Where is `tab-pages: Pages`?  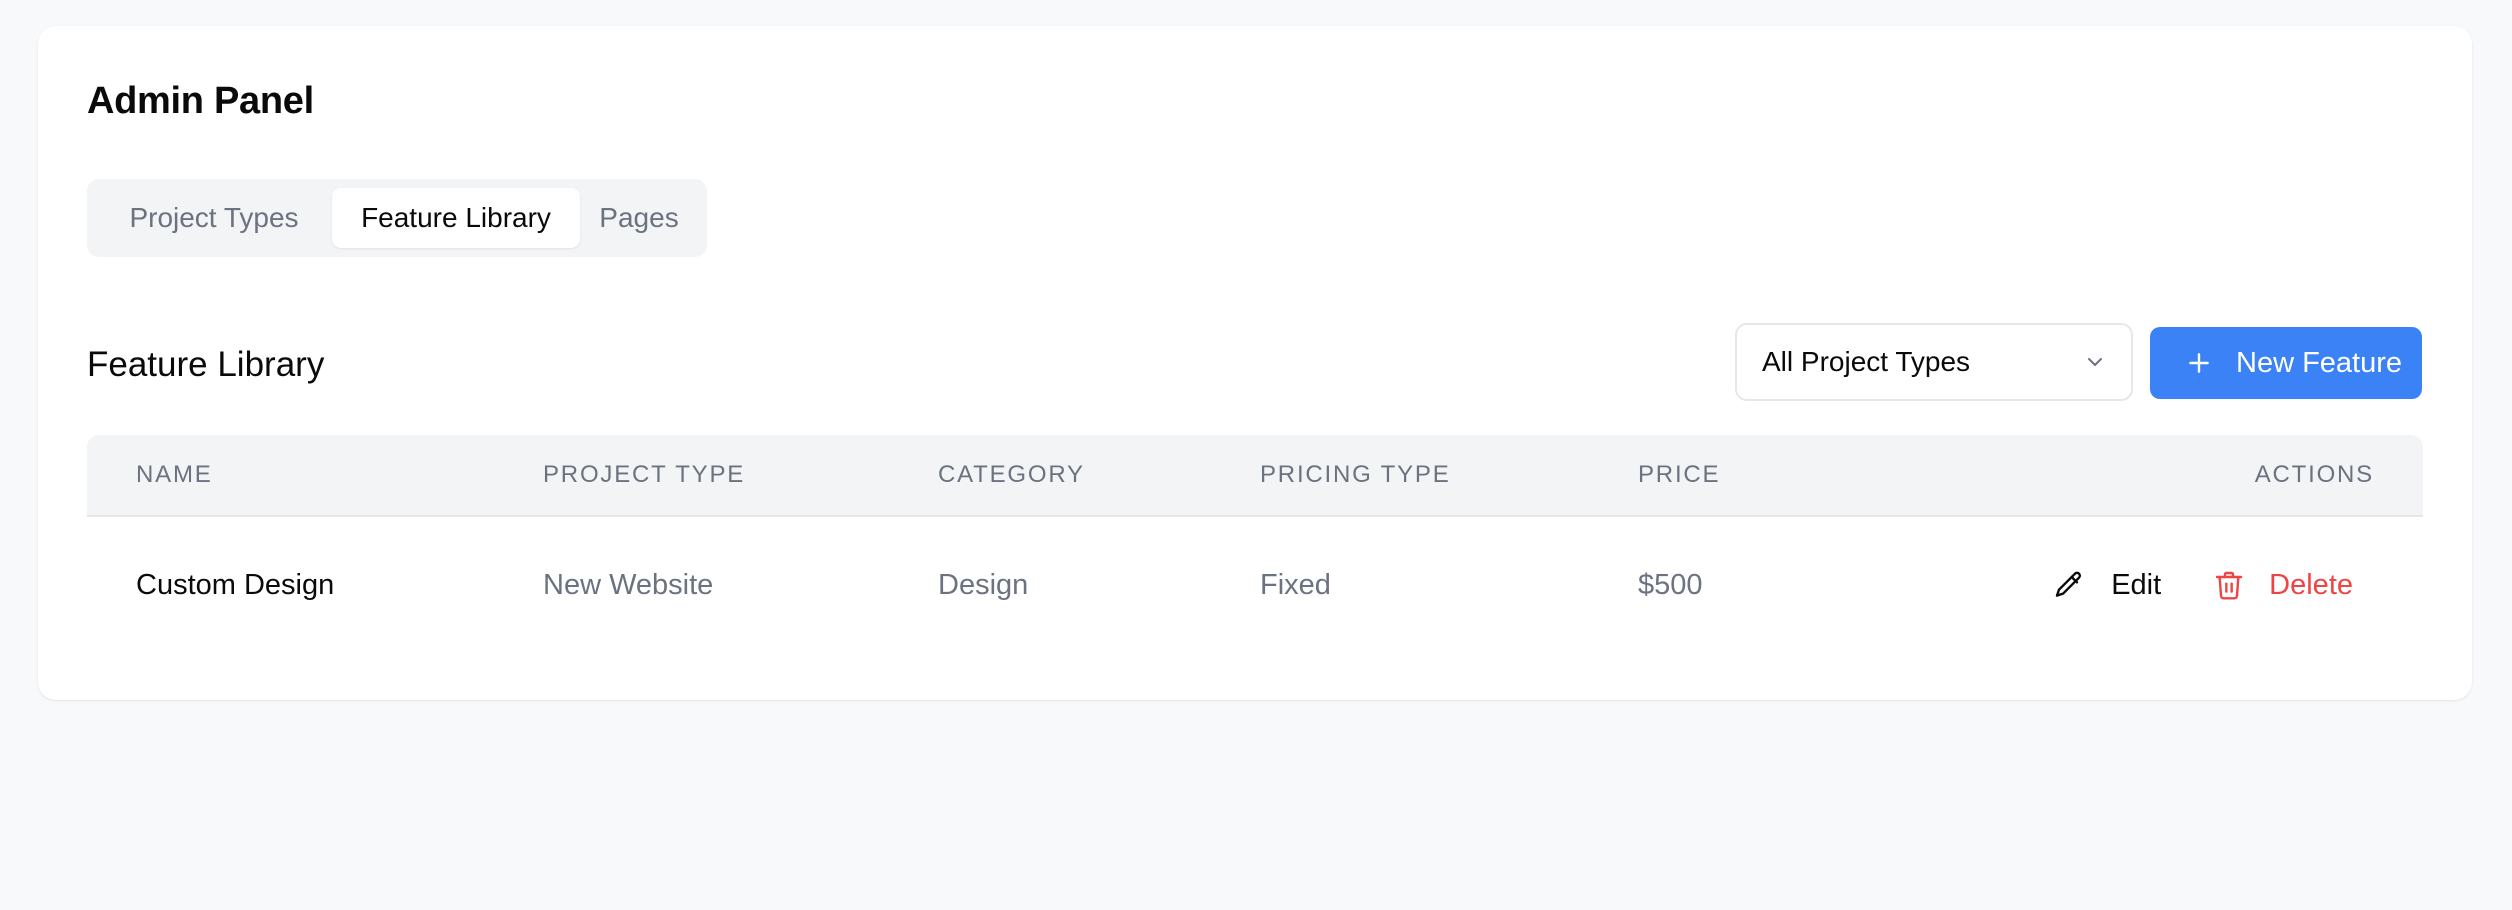
tab-pages: Pages is located at coordinates (639, 218).